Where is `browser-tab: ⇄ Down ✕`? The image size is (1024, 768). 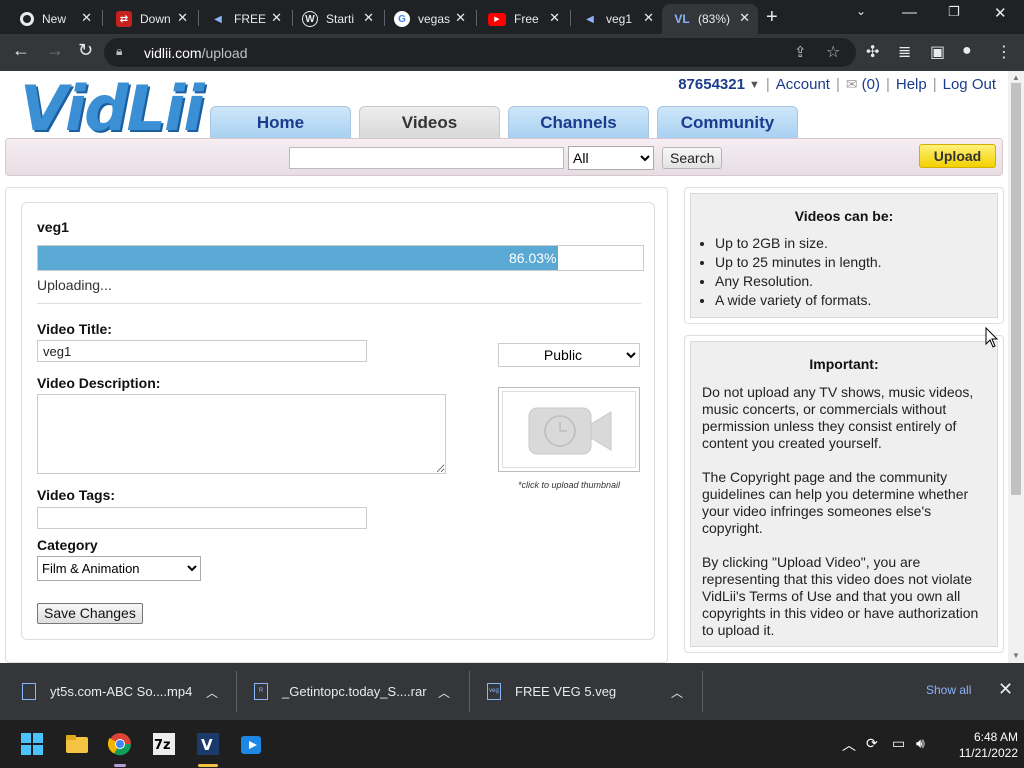
browser-tab: ⇄ Down ✕ is located at coordinates (150, 19).